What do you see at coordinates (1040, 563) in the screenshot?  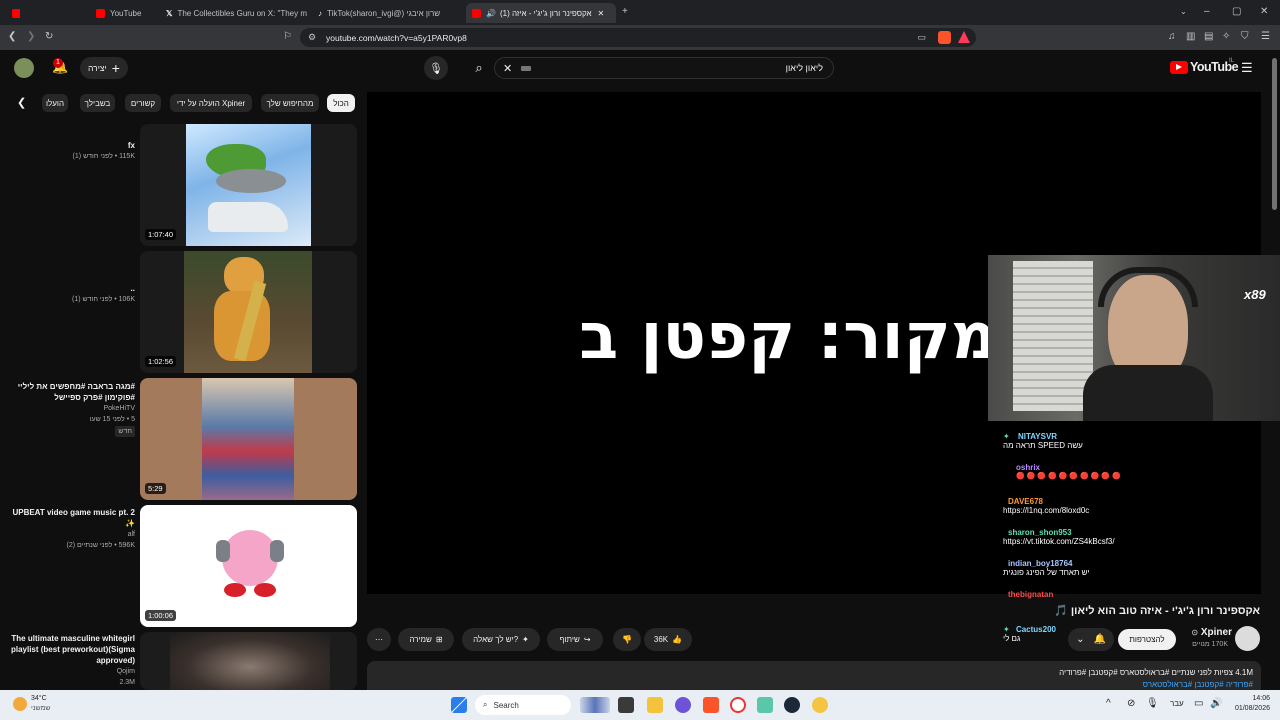 I see `chat-username: indian_boy18764` at bounding box center [1040, 563].